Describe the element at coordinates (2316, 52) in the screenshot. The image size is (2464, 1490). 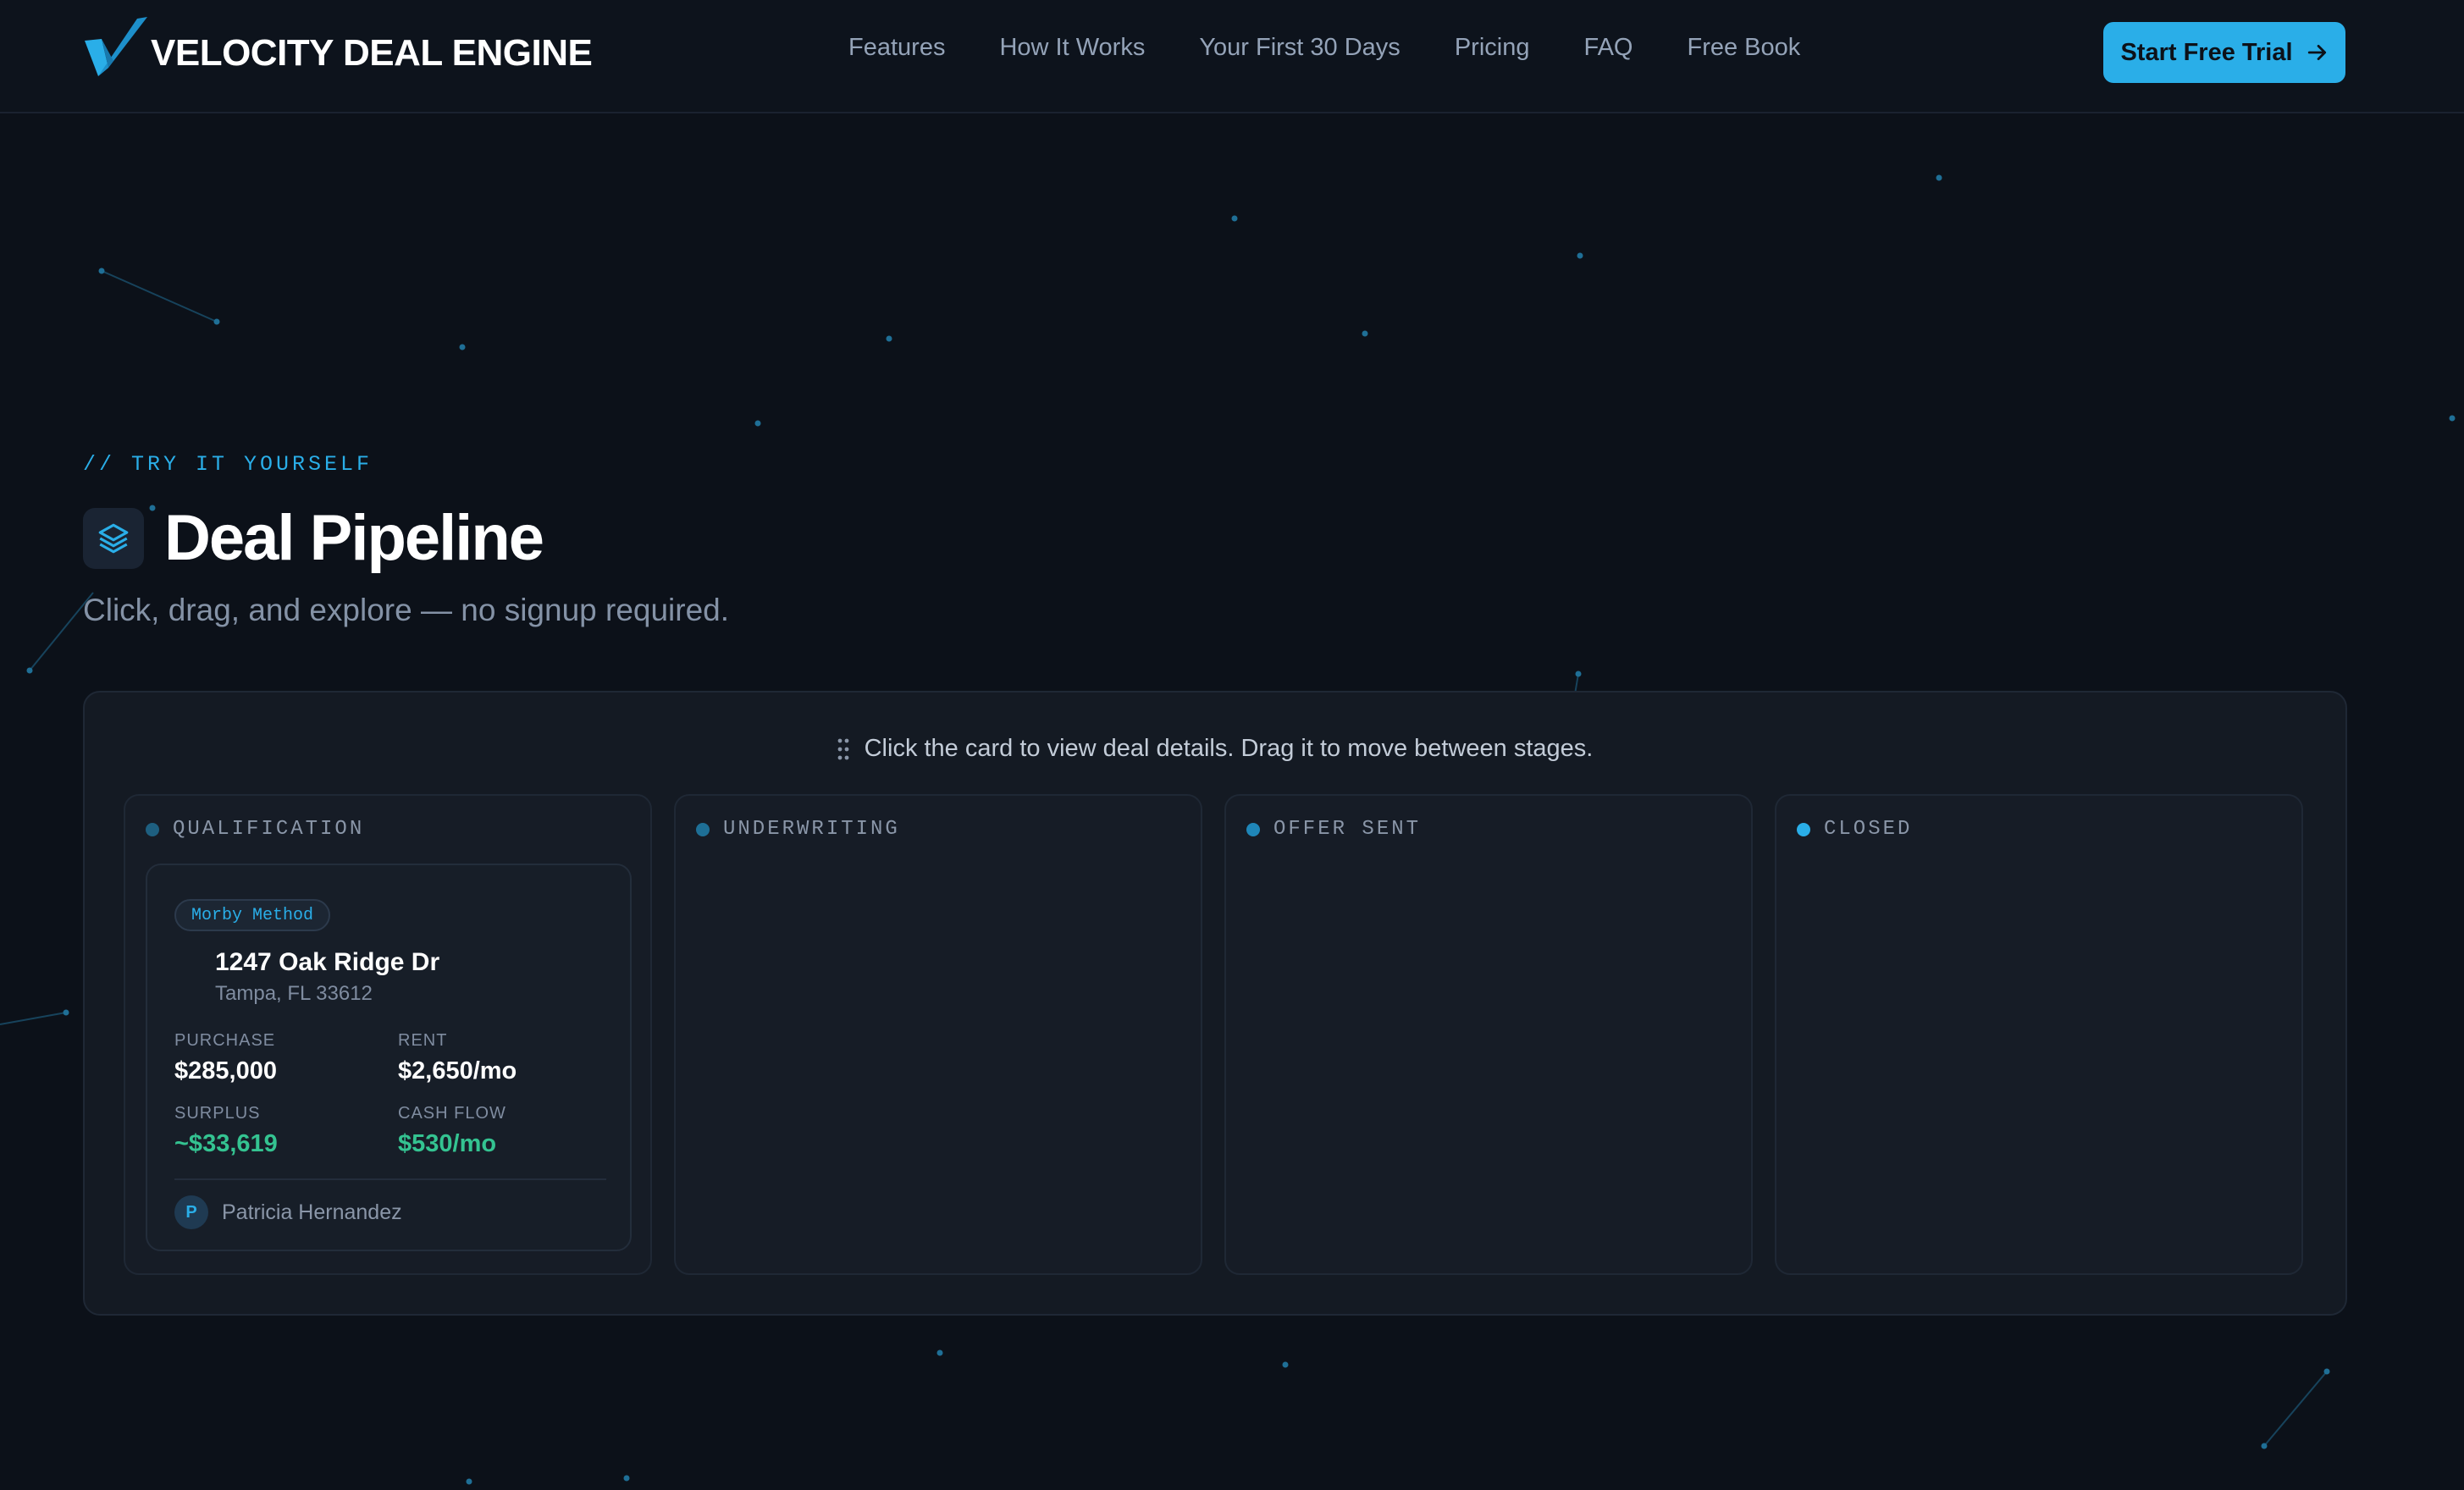
I see `arrow-right-icon` at that location.